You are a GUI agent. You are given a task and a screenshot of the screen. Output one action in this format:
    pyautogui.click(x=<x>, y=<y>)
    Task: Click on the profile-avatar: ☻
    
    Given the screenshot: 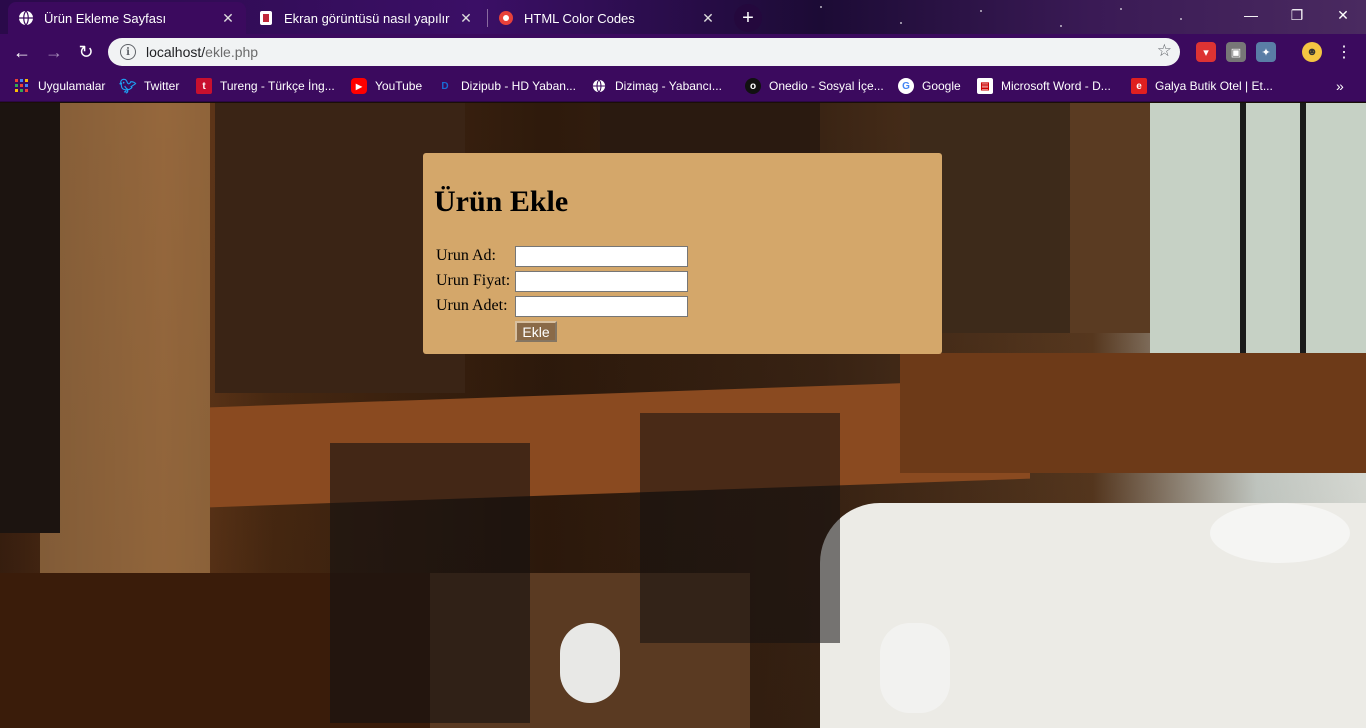 What is the action you would take?
    pyautogui.click(x=1312, y=52)
    